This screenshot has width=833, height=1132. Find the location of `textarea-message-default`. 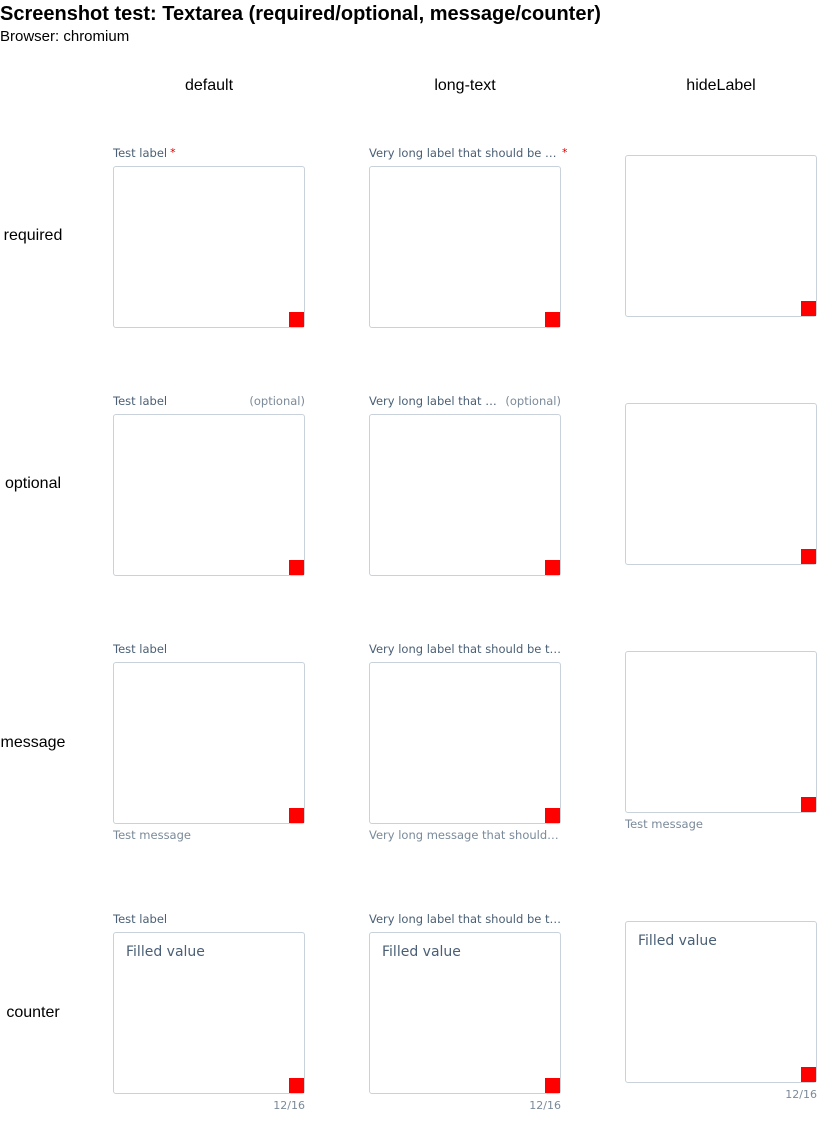

textarea-message-default is located at coordinates (209, 743).